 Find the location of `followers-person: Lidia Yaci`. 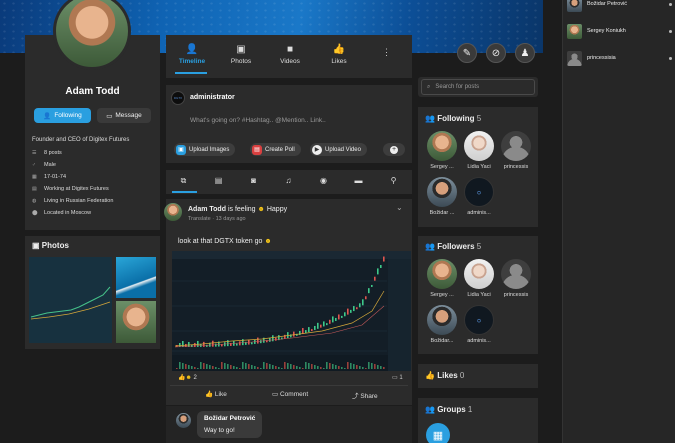

followers-person: Lidia Yaci is located at coordinates (479, 278).